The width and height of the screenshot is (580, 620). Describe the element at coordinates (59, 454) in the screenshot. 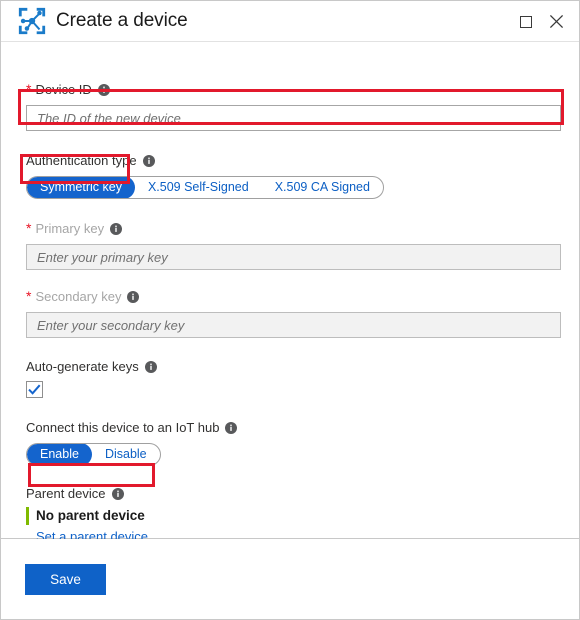

I see `connect-hub-option-enable: Enable` at that location.